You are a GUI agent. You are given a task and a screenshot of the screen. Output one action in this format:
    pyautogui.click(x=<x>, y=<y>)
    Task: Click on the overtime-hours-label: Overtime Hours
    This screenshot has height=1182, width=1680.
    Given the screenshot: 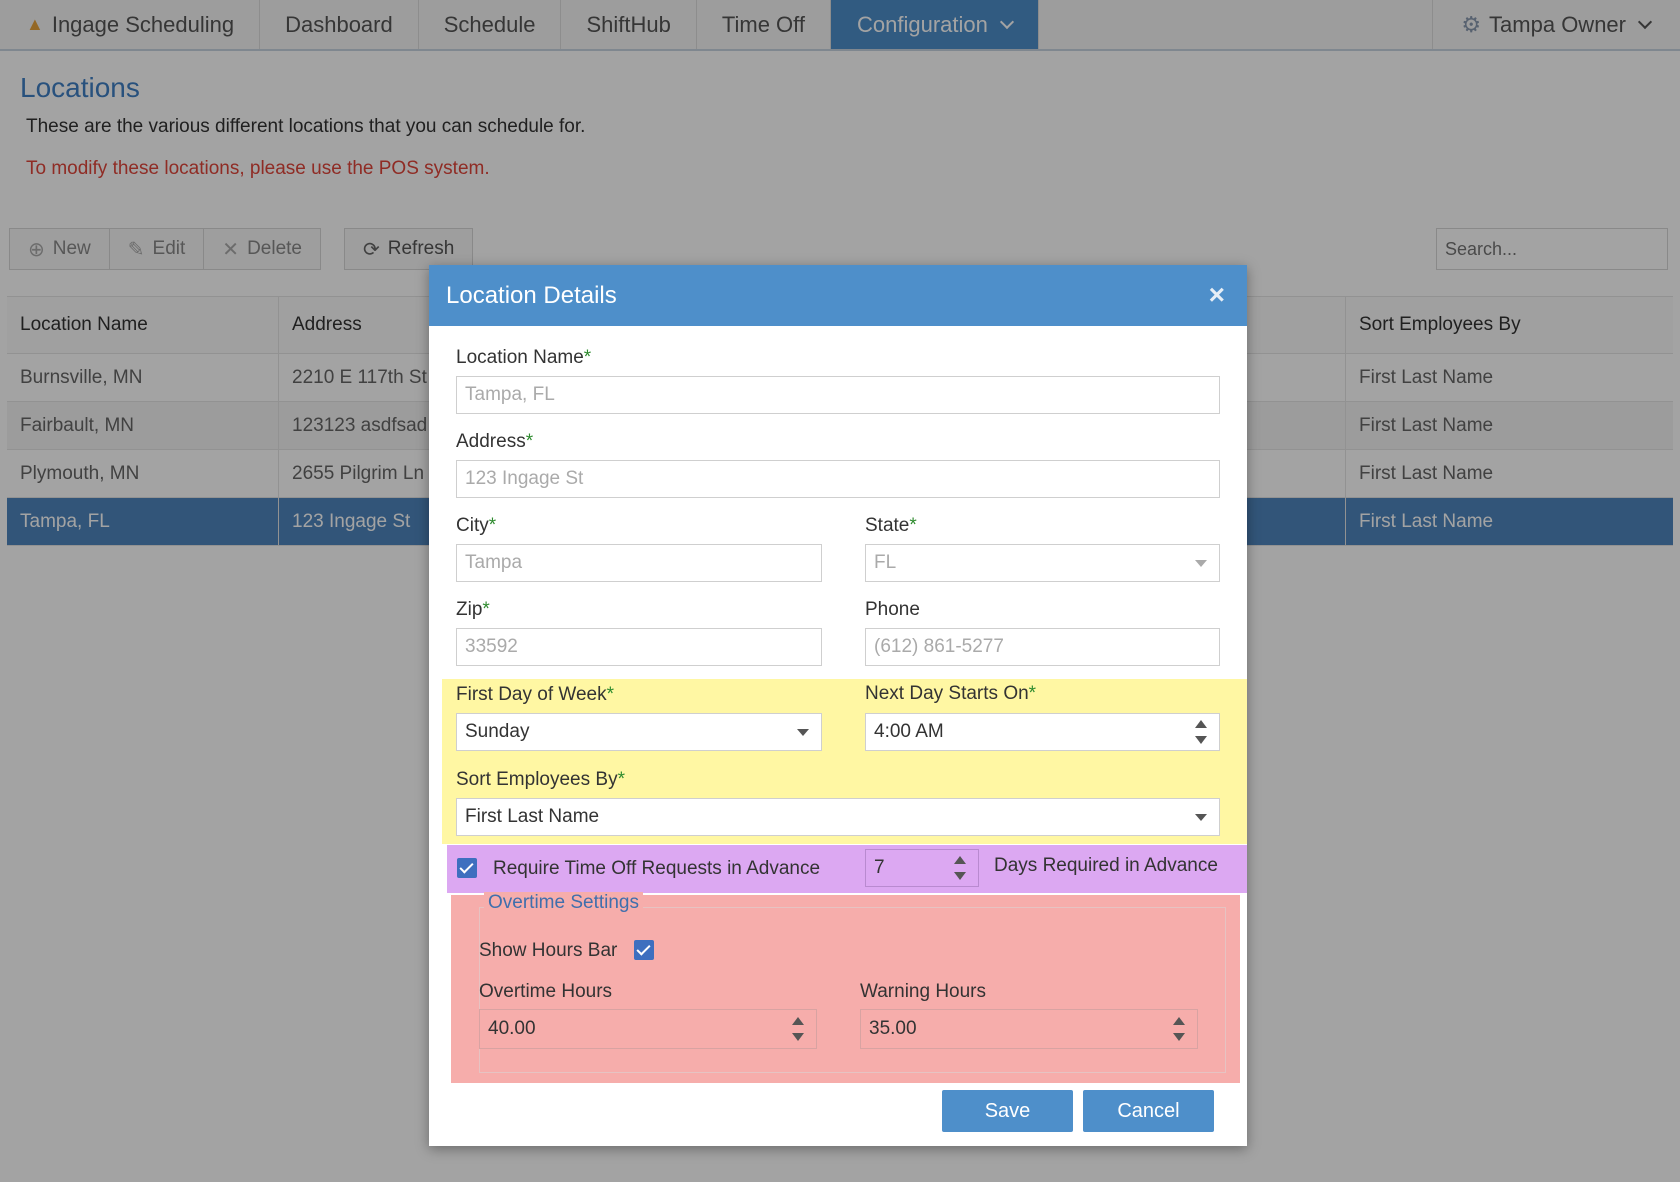 What is the action you would take?
    pyautogui.click(x=546, y=991)
    